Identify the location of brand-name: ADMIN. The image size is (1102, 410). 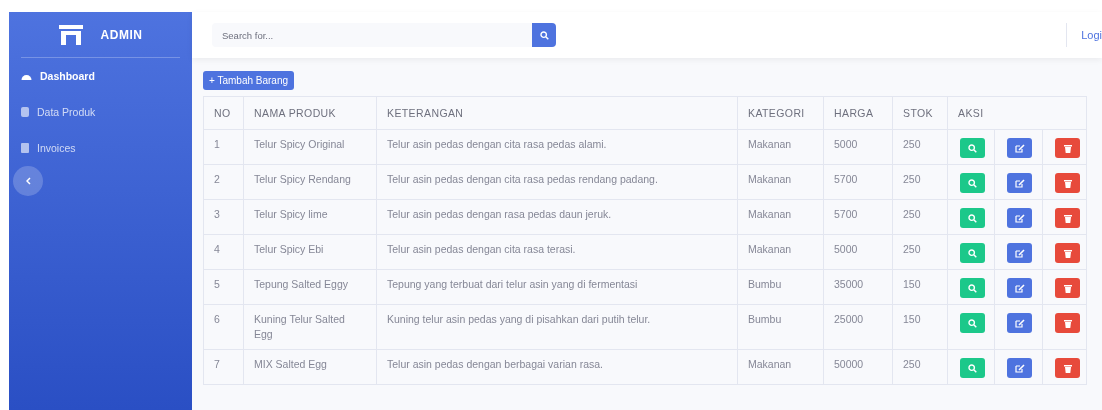
(121, 34).